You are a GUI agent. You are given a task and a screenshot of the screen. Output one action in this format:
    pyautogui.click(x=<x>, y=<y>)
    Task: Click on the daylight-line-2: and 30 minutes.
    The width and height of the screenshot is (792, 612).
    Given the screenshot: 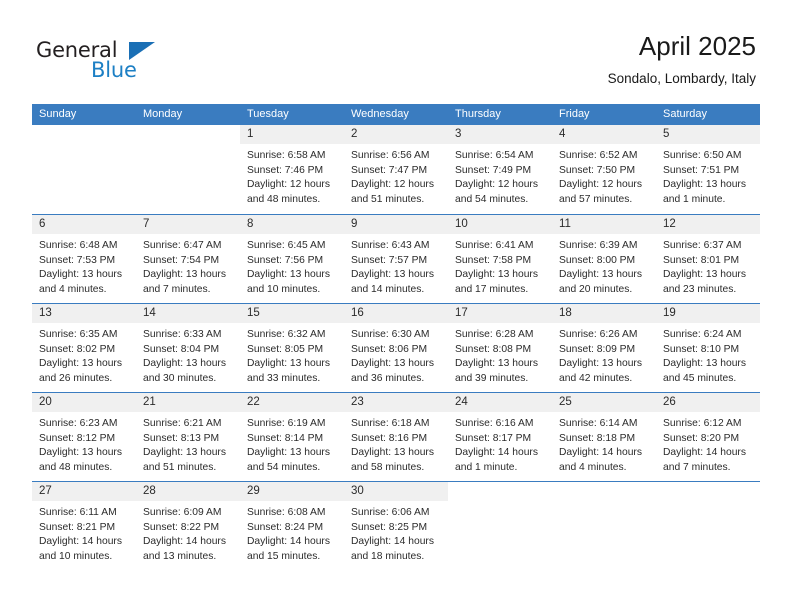 What is the action you would take?
    pyautogui.click(x=180, y=378)
    